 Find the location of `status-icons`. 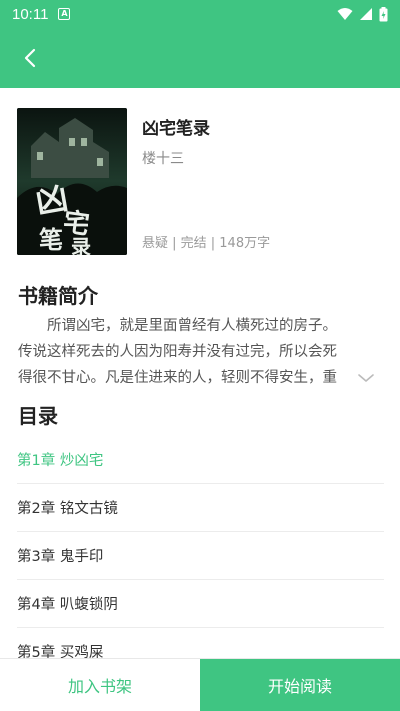

status-icons is located at coordinates (362, 14).